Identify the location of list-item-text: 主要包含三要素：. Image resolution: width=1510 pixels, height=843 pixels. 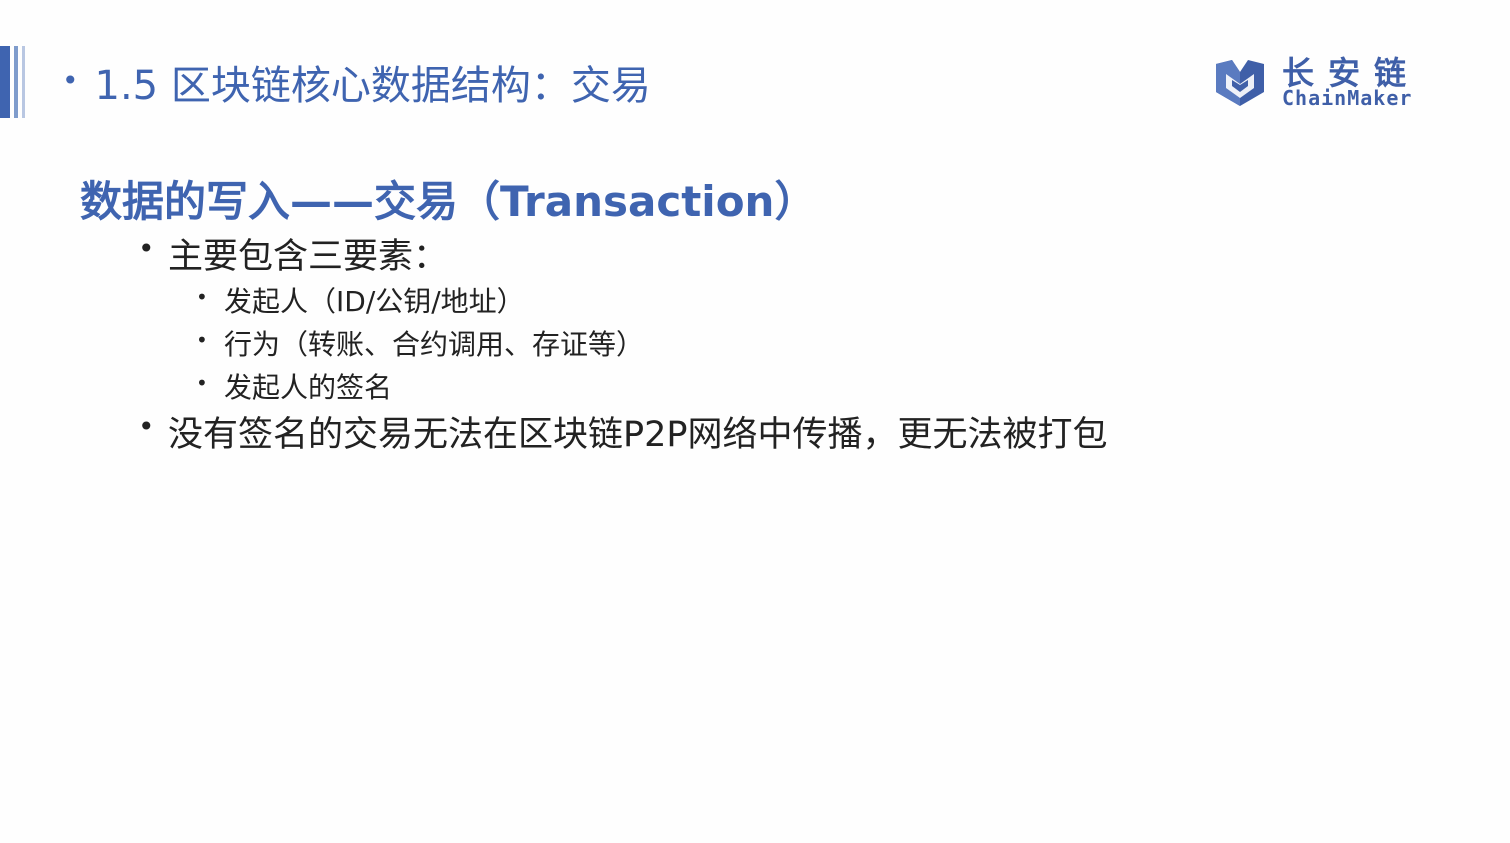
(308, 257).